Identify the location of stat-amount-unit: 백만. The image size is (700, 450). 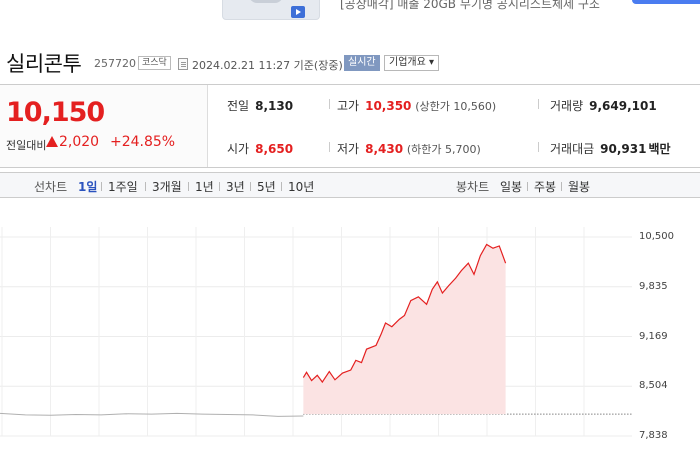
(659, 149).